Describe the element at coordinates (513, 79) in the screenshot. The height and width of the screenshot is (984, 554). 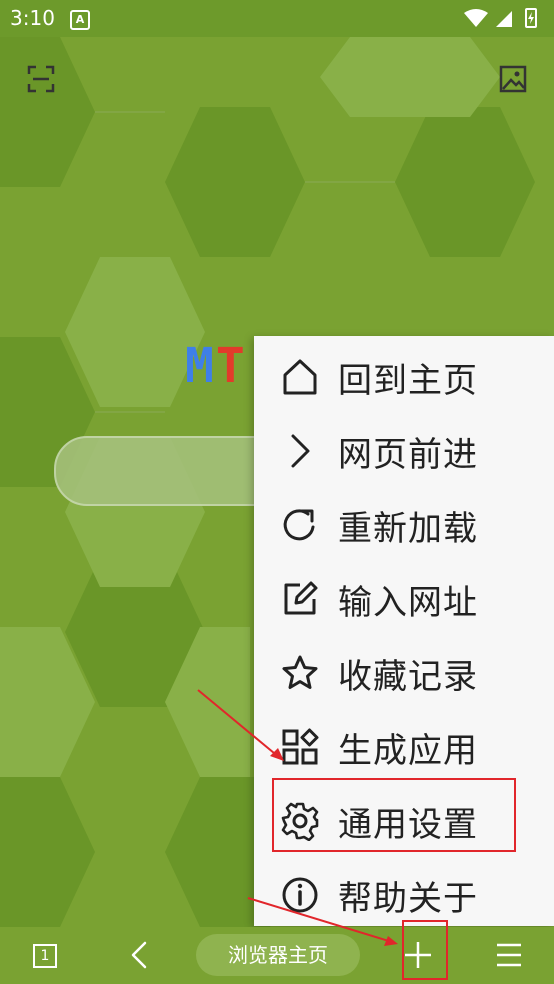
I see `image-icon` at that location.